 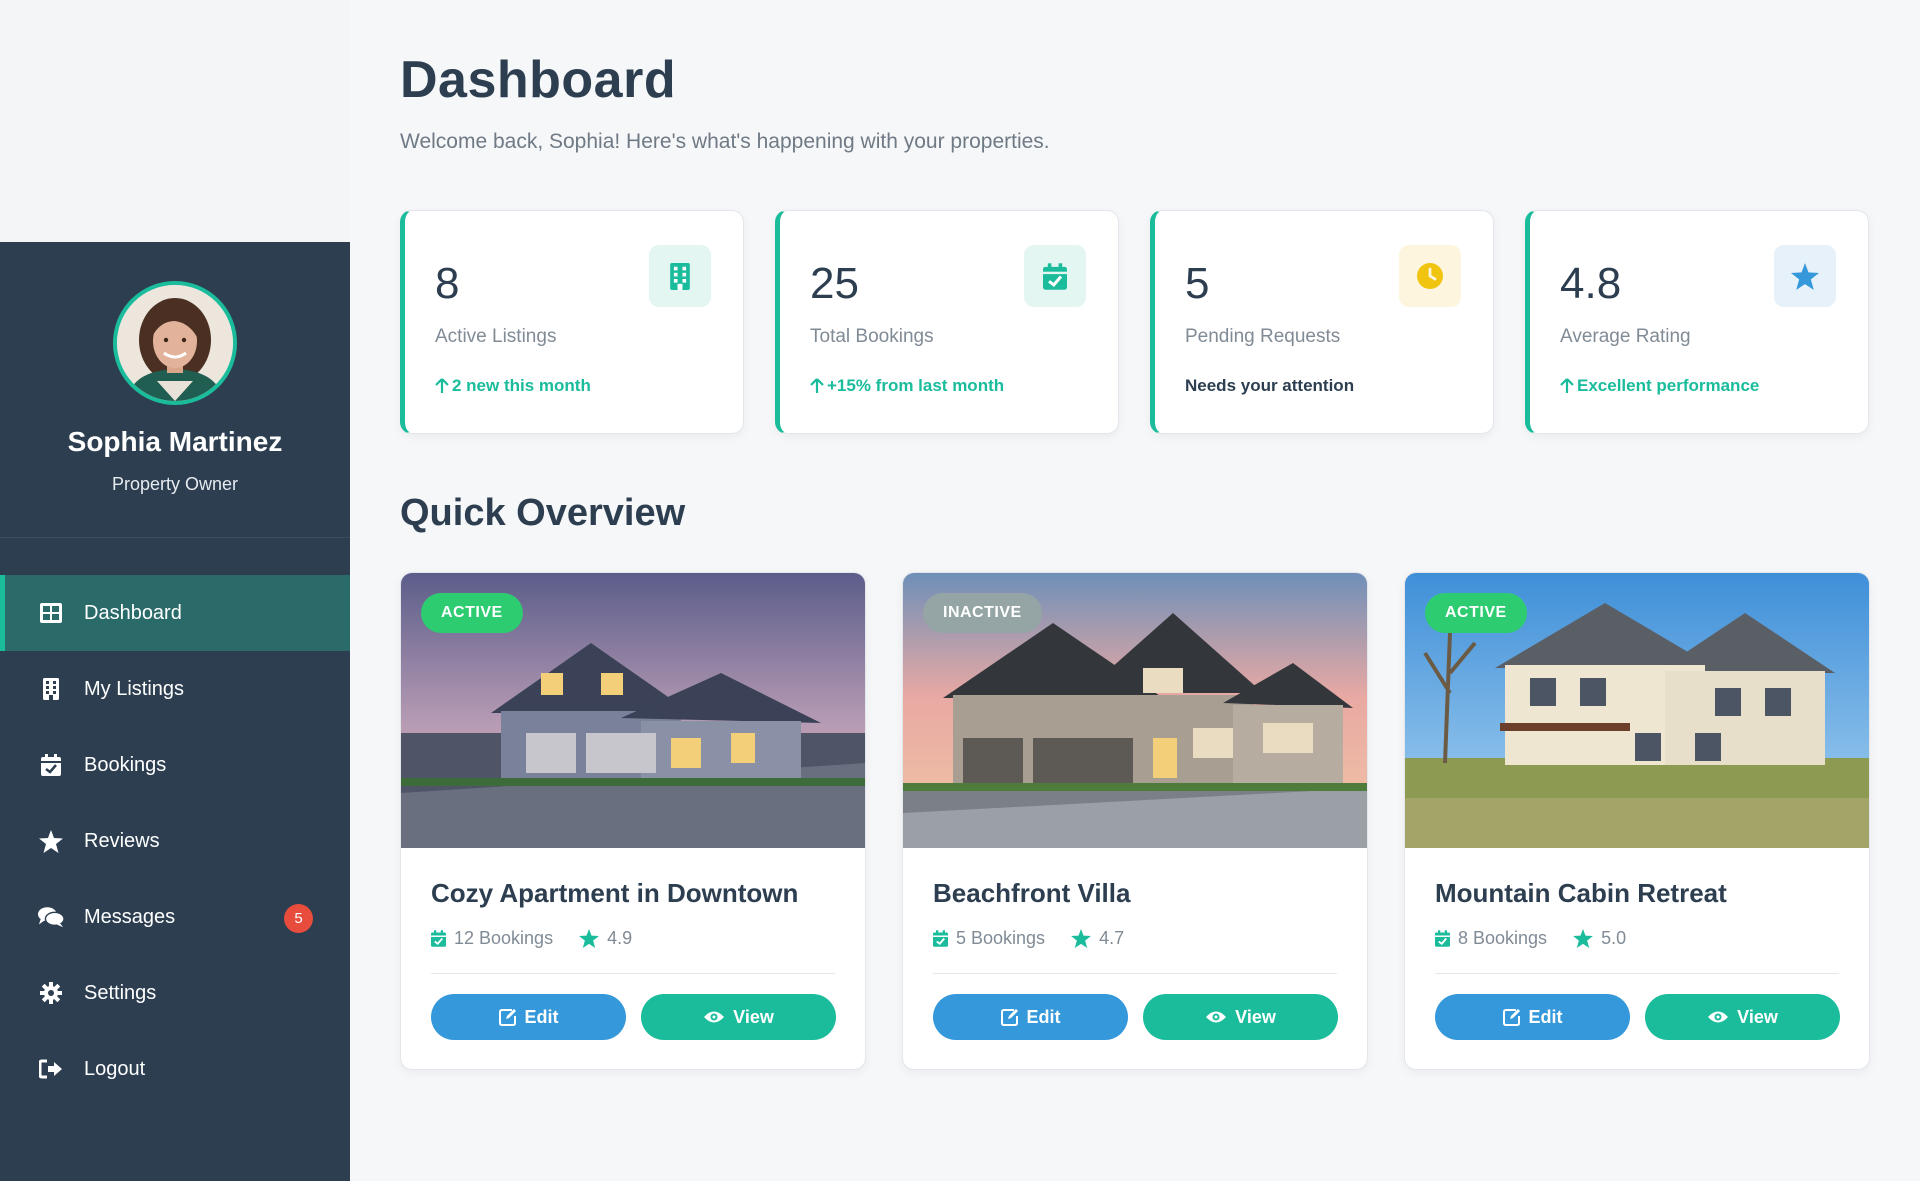 What do you see at coordinates (521, 385) in the screenshot?
I see `stat-note-text: 2 new this month` at bounding box center [521, 385].